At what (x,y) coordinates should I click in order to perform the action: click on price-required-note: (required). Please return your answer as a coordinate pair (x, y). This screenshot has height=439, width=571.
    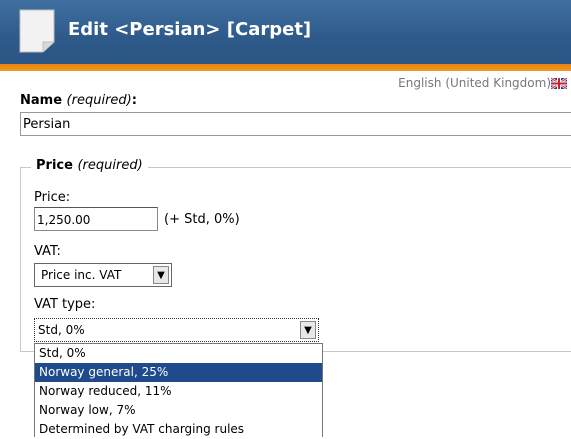
    Looking at the image, I should click on (110, 165).